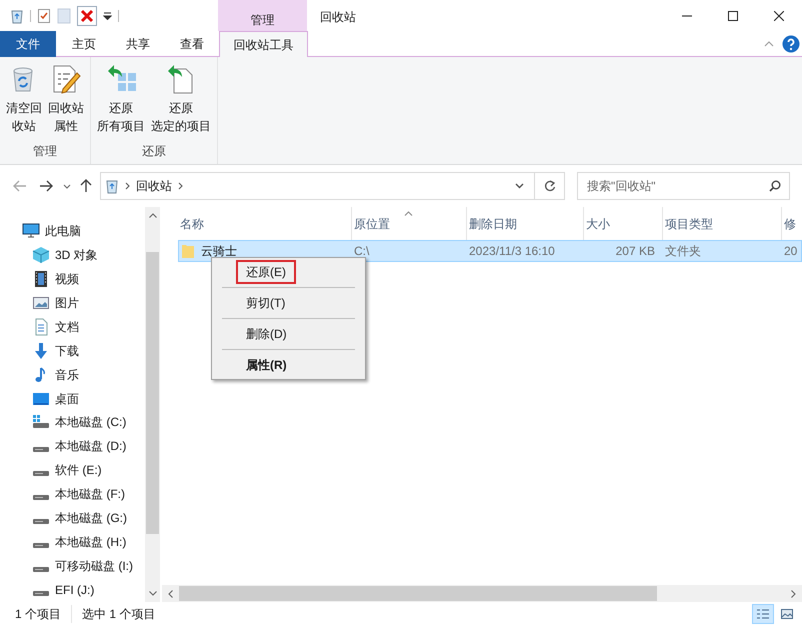  I want to click on ribbon-command: 还原 所有项目, so click(121, 98).